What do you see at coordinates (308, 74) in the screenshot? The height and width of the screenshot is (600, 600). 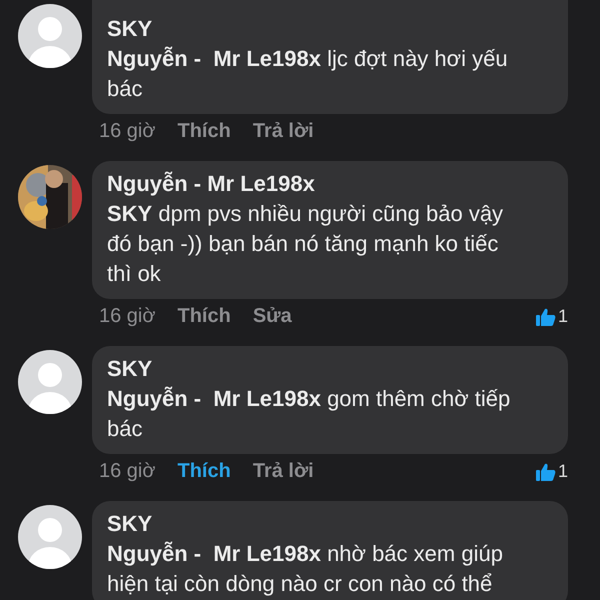 I see `comment-text: Nguyễn - Mr Le198x ljc đợt này hơi yếu bác` at bounding box center [308, 74].